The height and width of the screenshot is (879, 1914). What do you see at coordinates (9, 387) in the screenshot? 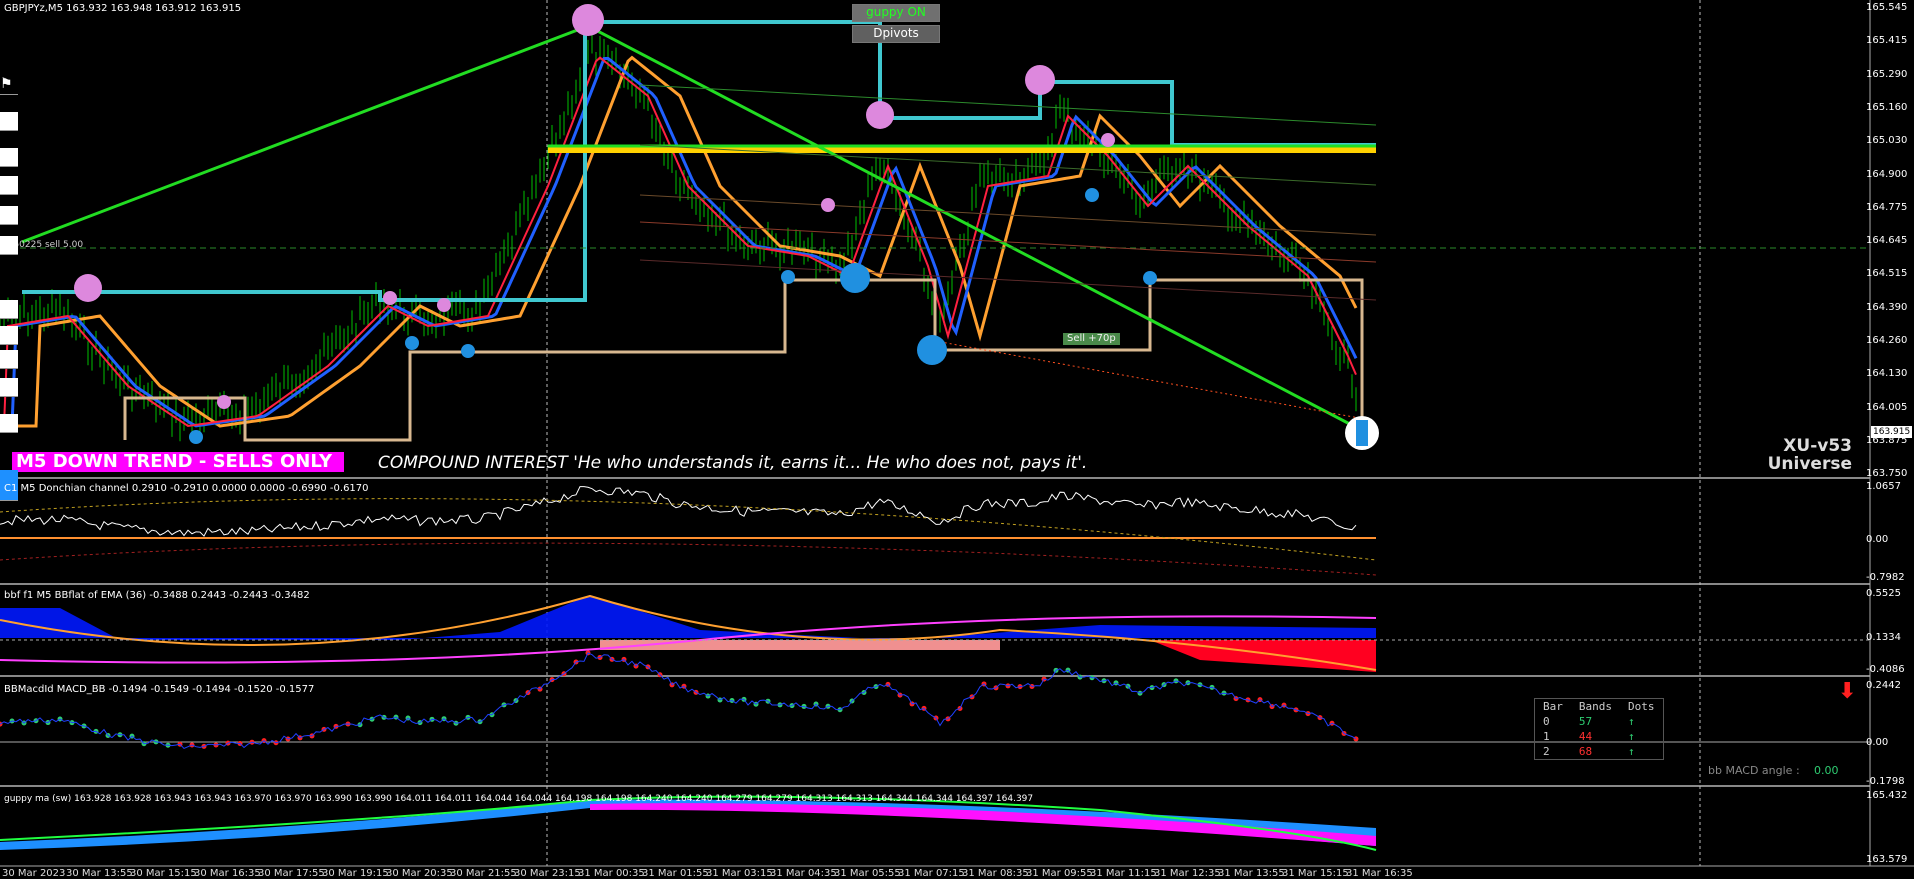
I see `screenshot-icon` at bounding box center [9, 387].